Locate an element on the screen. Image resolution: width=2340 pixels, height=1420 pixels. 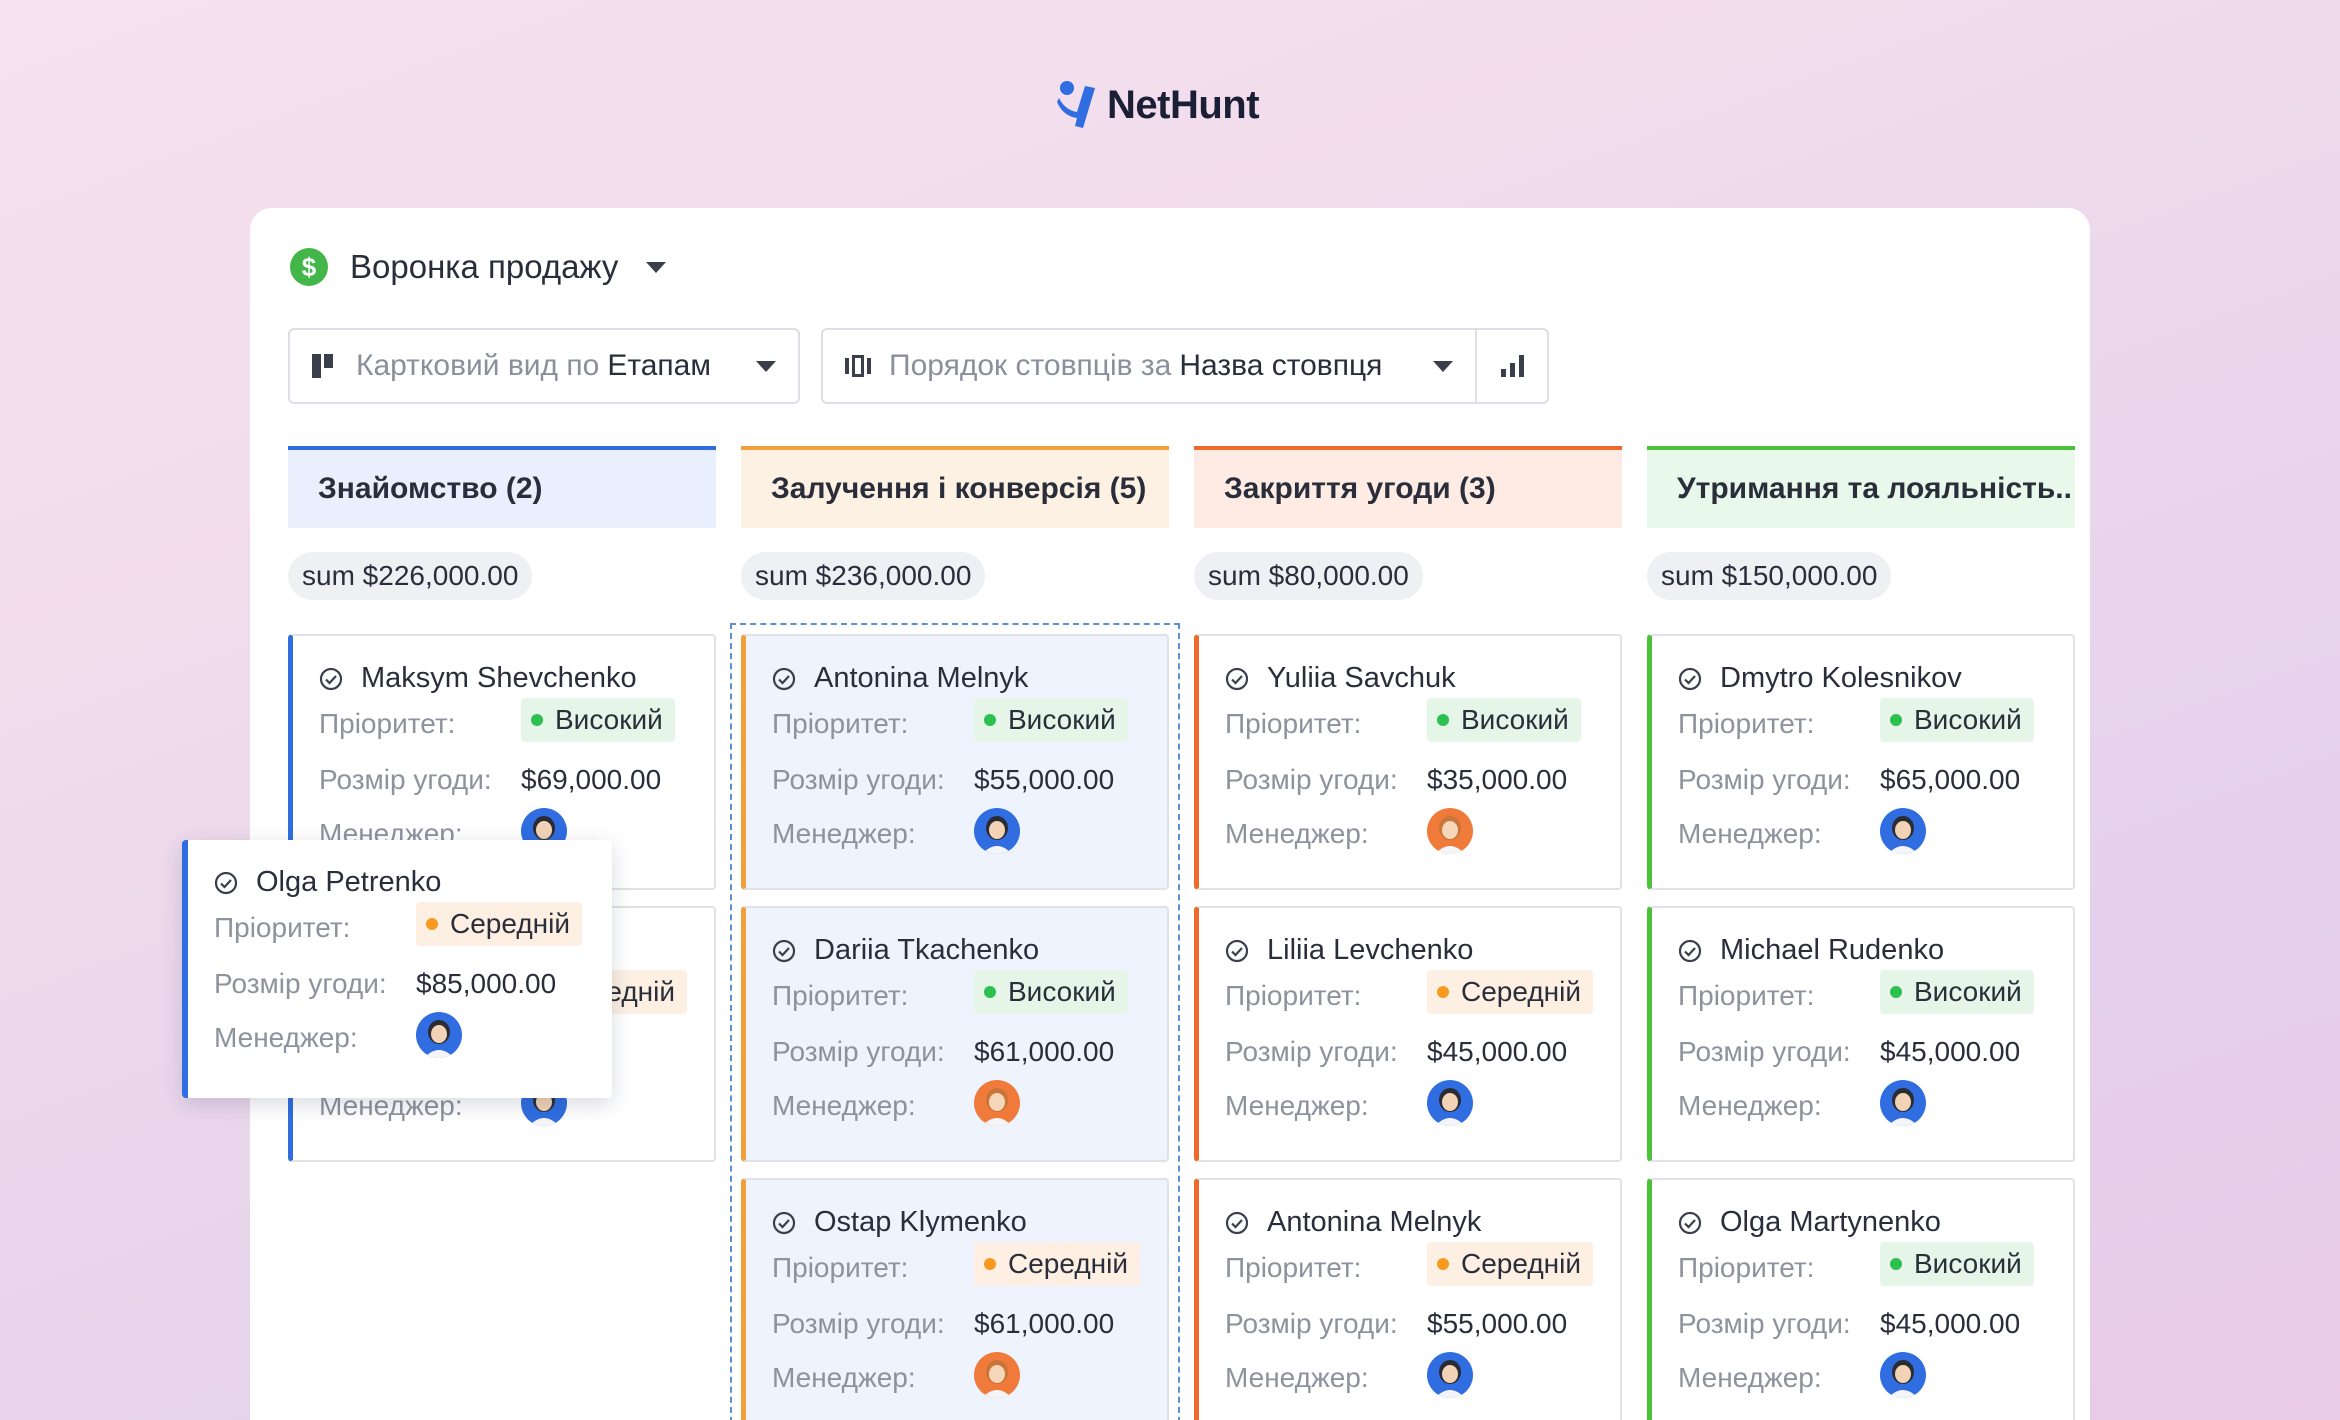
contact-name: Antonina Melnyk is located at coordinates (1374, 1222).